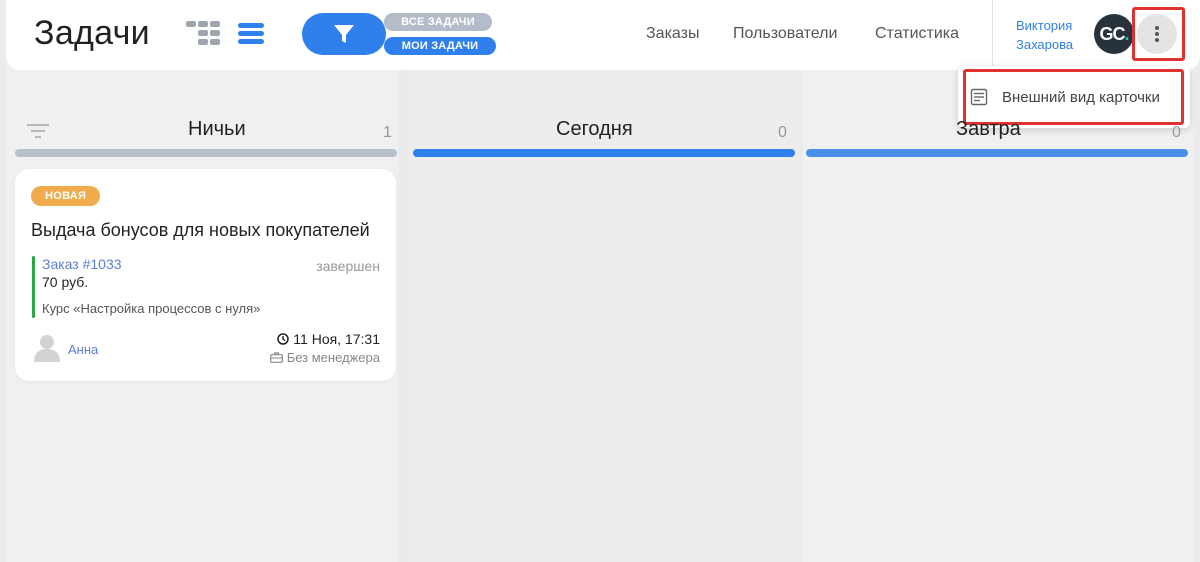 The height and width of the screenshot is (562, 1200). I want to click on funnel-icon, so click(344, 34).